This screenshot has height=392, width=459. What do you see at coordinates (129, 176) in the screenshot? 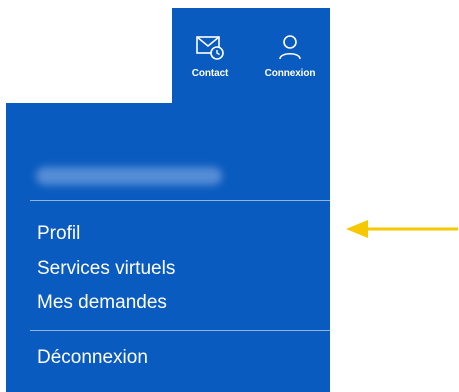
I see `blurred-user-name` at bounding box center [129, 176].